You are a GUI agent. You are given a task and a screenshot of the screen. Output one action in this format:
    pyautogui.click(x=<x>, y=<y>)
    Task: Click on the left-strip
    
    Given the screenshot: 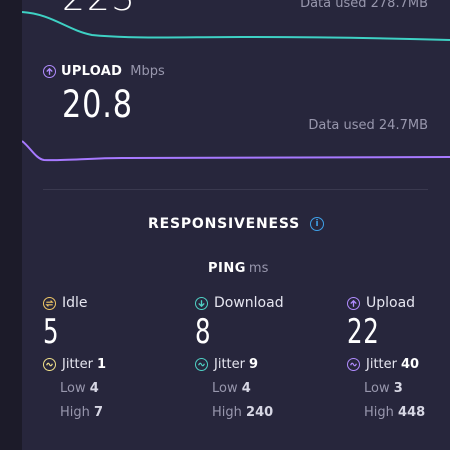 What is the action you would take?
    pyautogui.click(x=11, y=225)
    